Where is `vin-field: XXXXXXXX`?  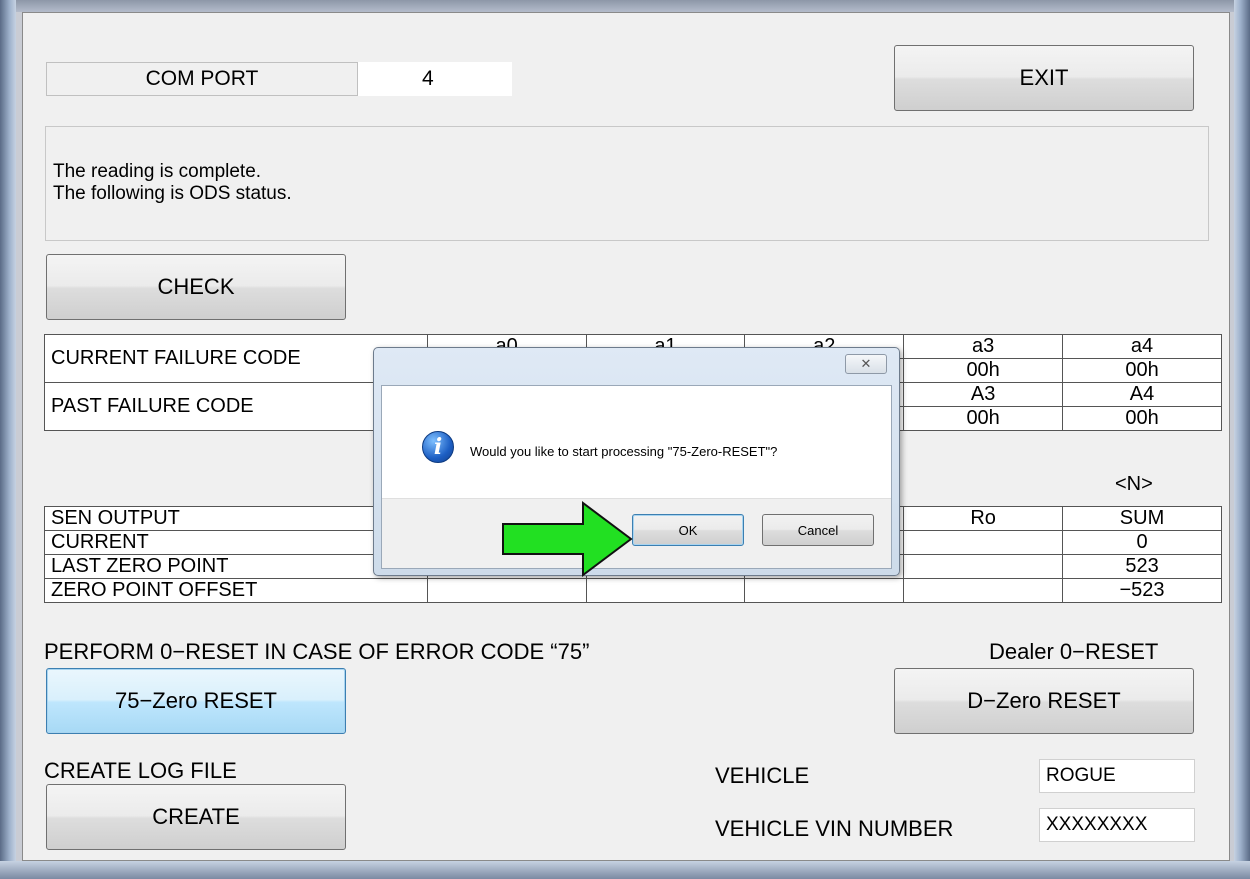 vin-field: XXXXXXXX is located at coordinates (1117, 825).